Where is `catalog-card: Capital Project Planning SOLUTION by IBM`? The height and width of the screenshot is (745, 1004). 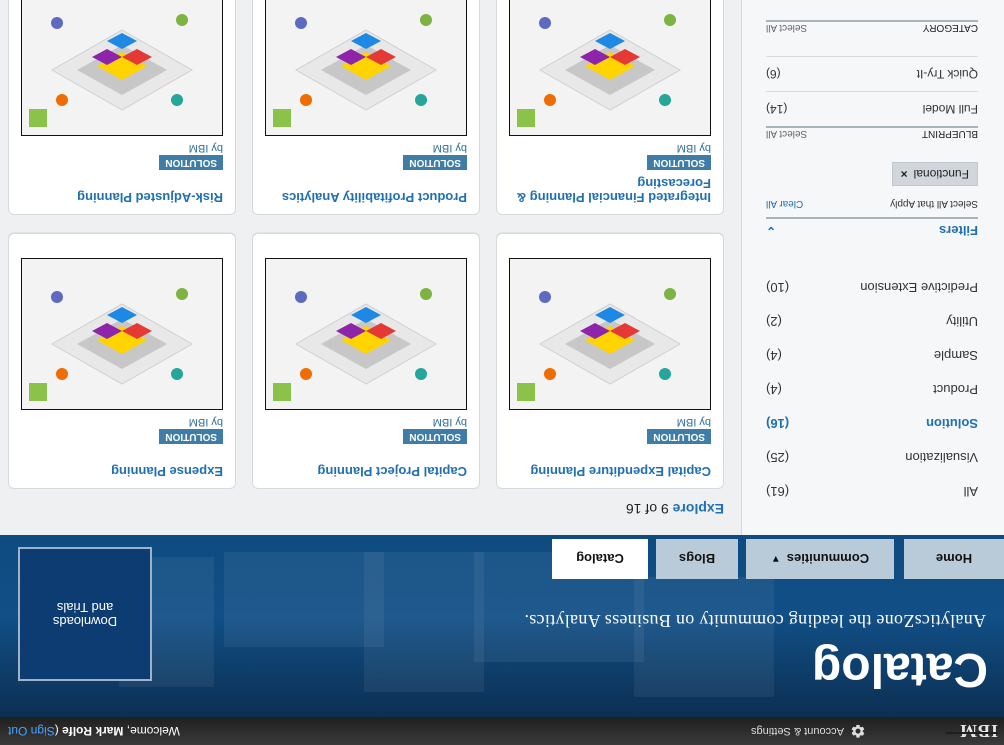 catalog-card: Capital Project Planning SOLUTION by IBM is located at coordinates (366, 361).